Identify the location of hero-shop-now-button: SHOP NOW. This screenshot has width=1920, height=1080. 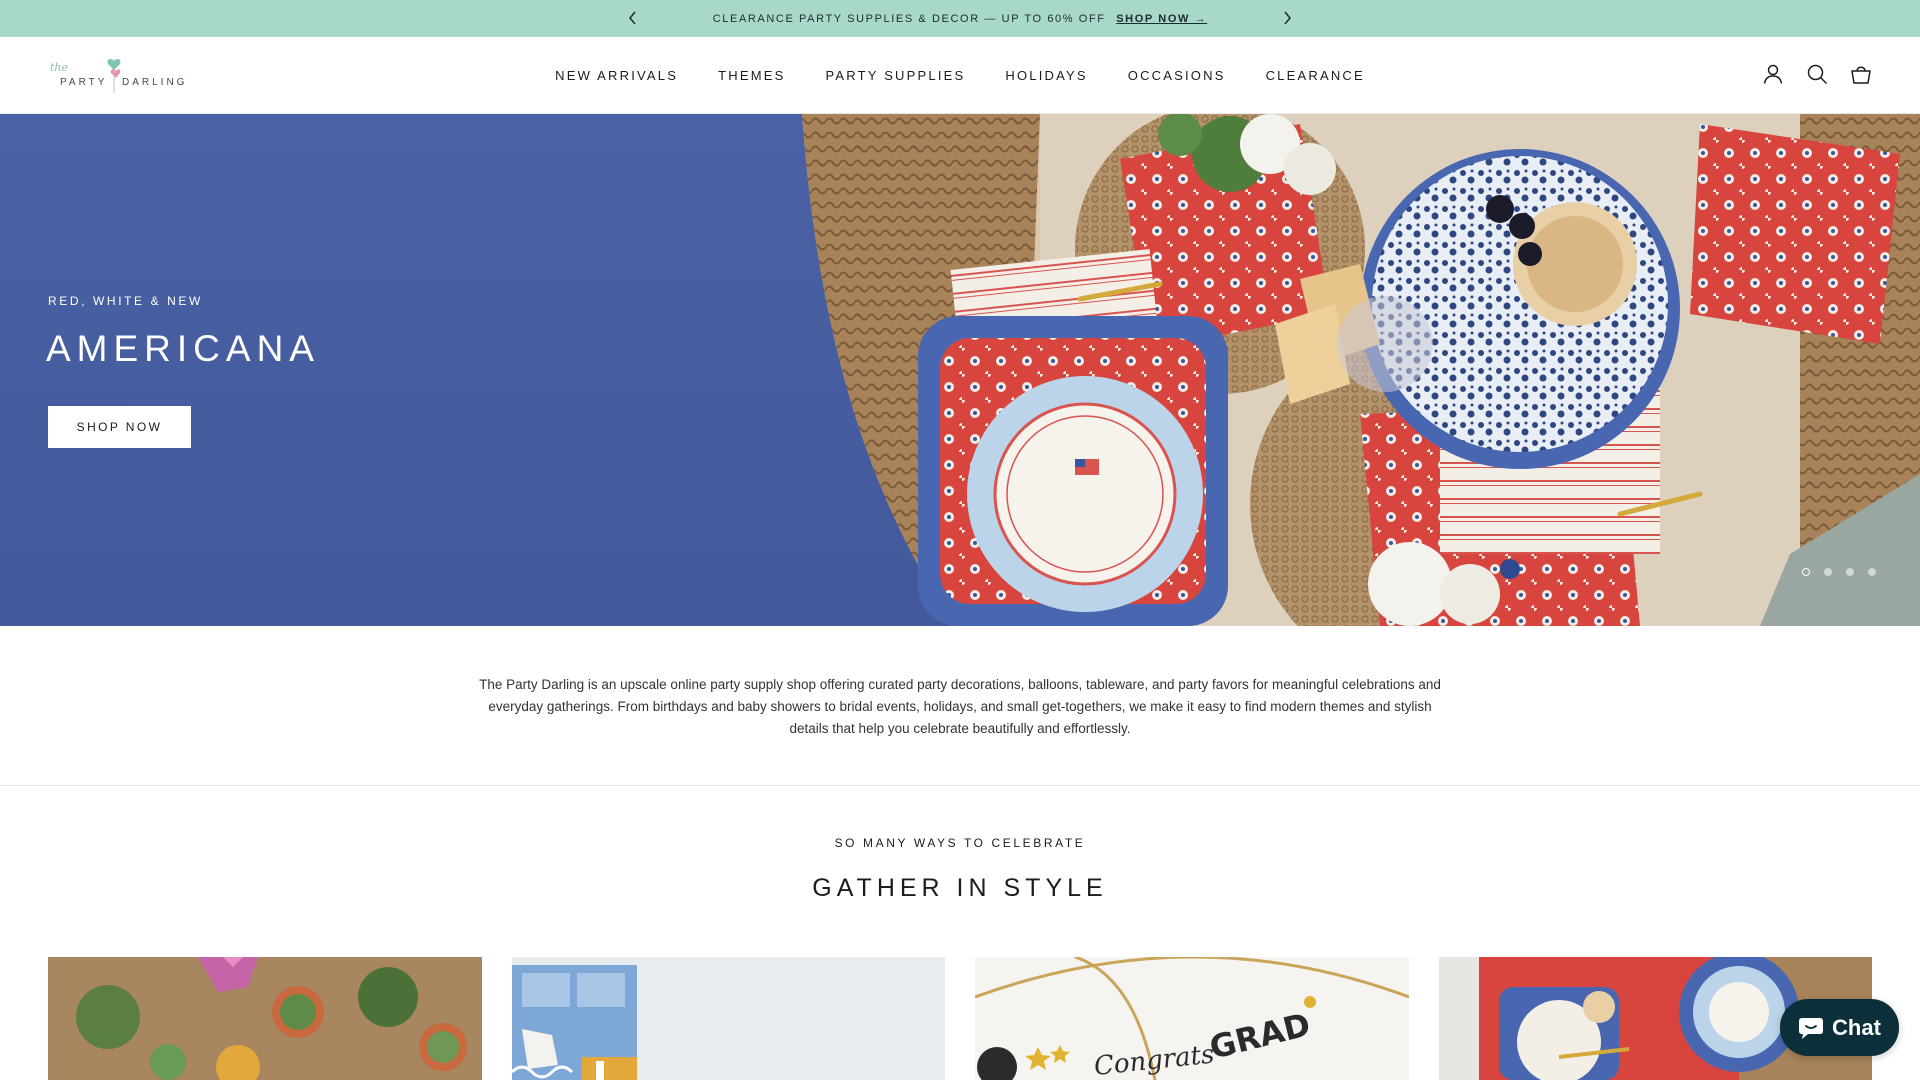
(119, 427).